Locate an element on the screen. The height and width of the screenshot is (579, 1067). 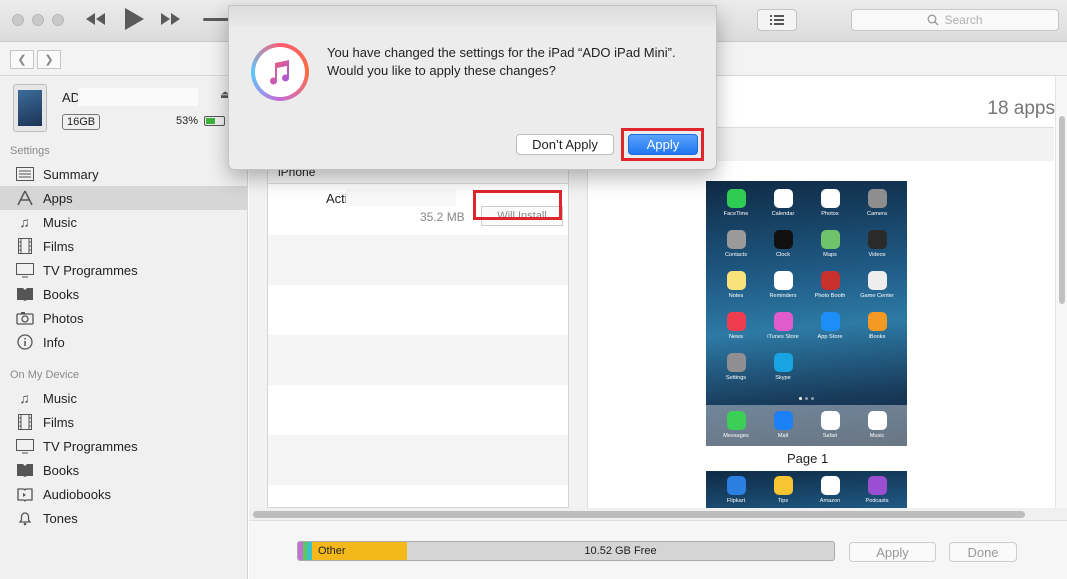
close-window-button is located at coordinates (18, 20).